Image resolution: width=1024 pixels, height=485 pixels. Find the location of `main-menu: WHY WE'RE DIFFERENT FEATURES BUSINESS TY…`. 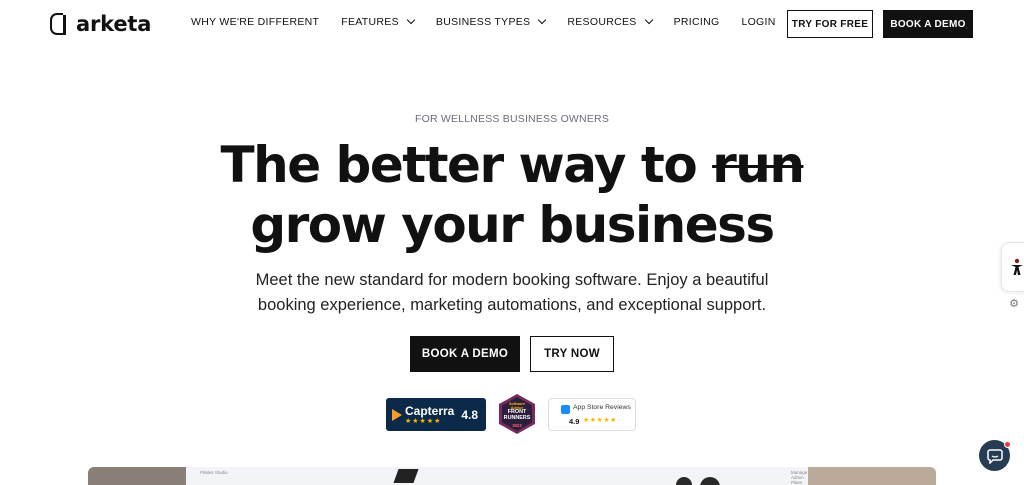

main-menu: WHY WE'RE DIFFERENT FEATURES BUSINESS TY… is located at coordinates (494, 21).